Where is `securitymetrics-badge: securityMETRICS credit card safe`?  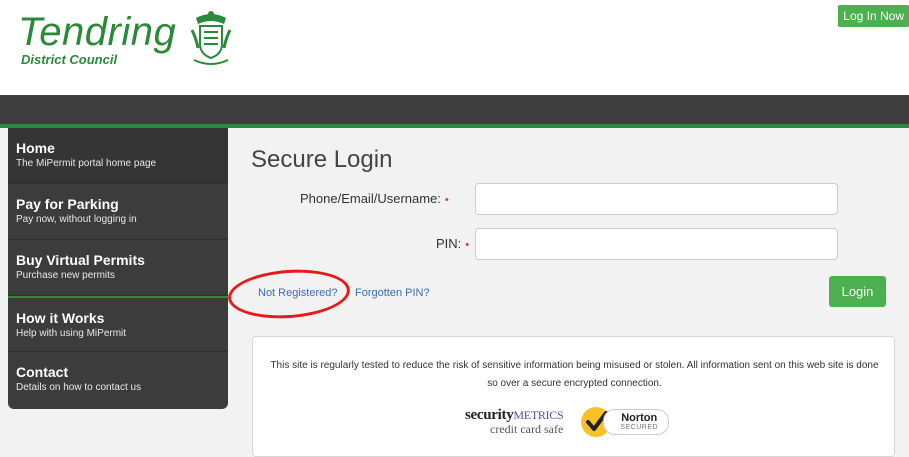
securitymetrics-badge: securityMETRICS credit card safe is located at coordinates (514, 422).